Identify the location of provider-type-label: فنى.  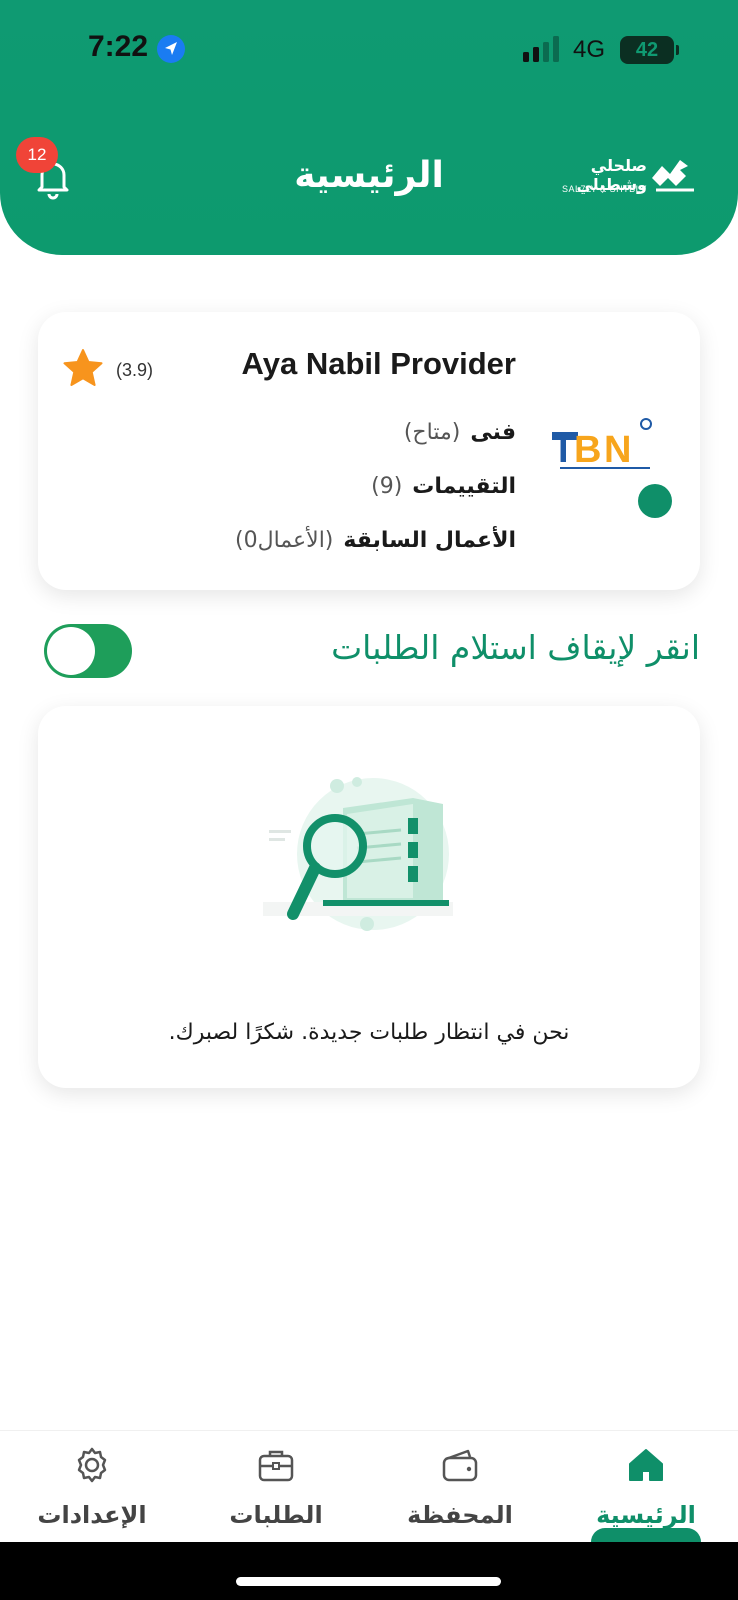
(493, 432).